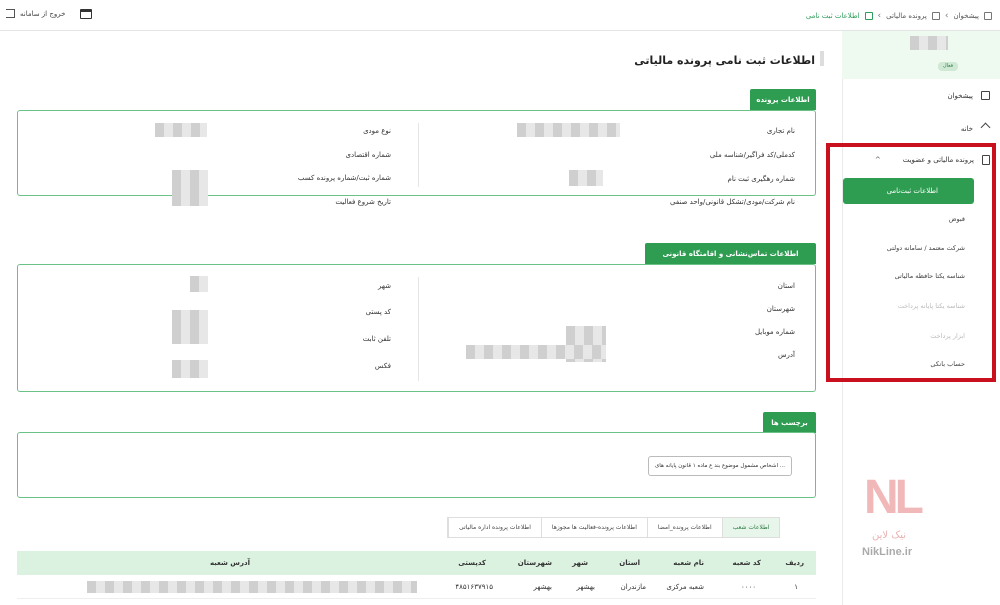 This screenshot has width=1000, height=605. I want to click on label-taxpayer-type: نوع مودی, so click(377, 131).